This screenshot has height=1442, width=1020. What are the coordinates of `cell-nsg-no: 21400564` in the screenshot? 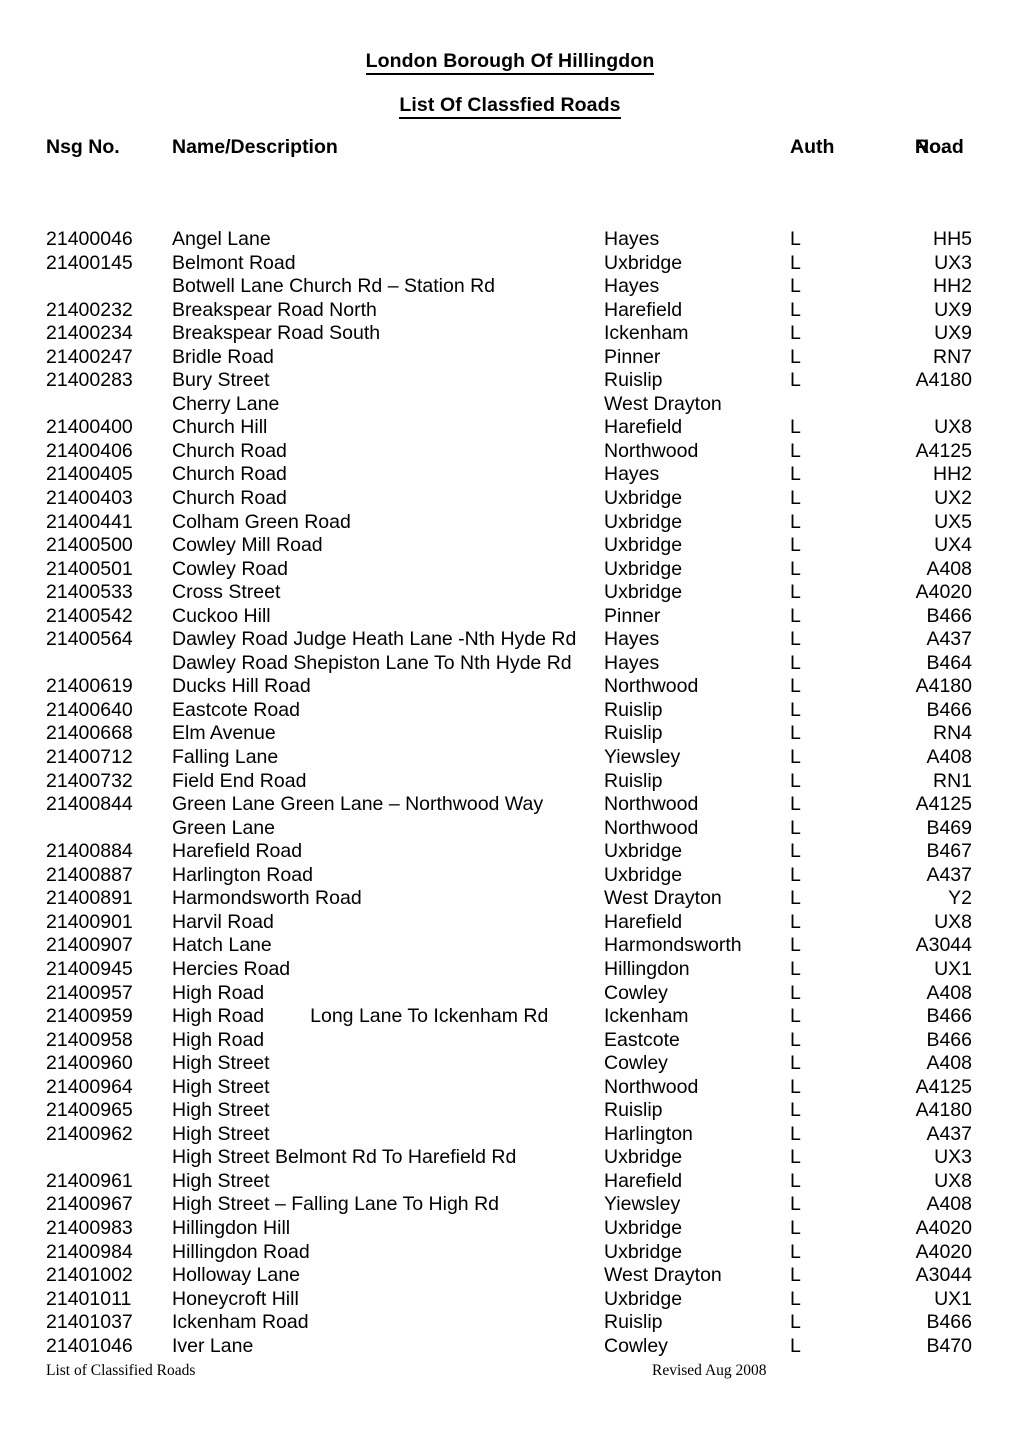 It's located at (89, 639).